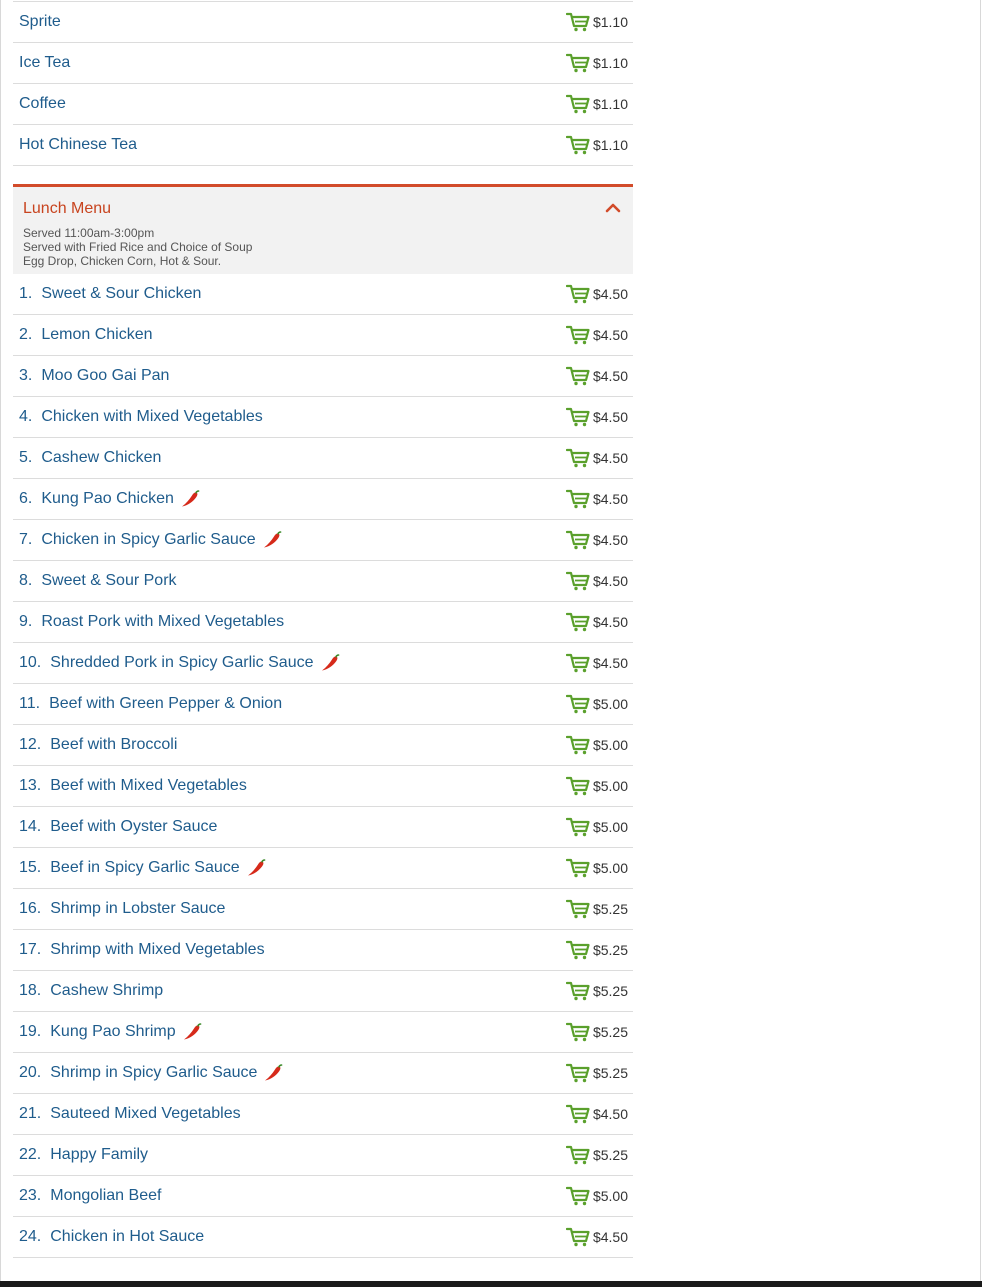 This screenshot has width=982, height=1287. What do you see at coordinates (40, 22) in the screenshot?
I see `item-name: Sprite` at bounding box center [40, 22].